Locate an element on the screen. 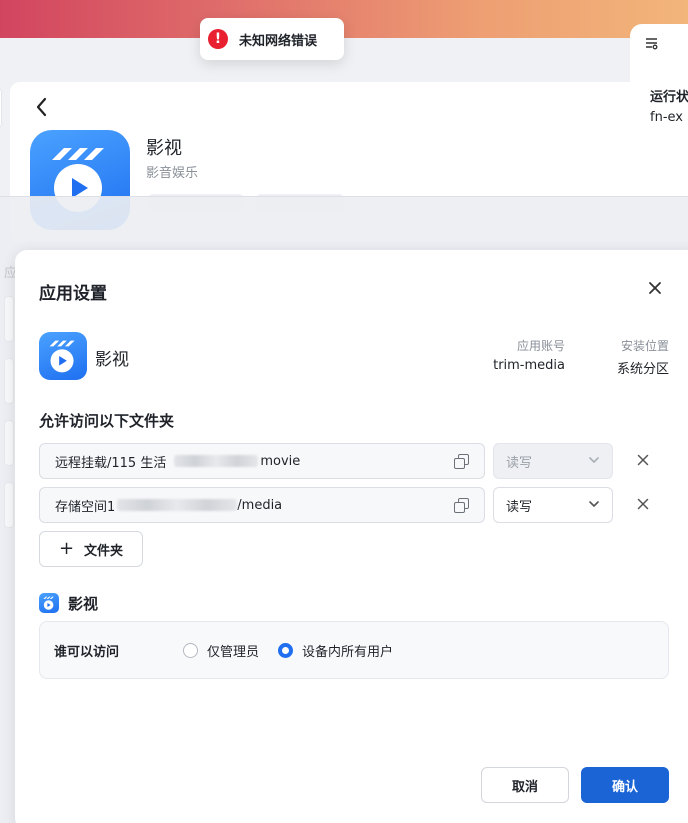  filter-button is located at coordinates (658, 47).